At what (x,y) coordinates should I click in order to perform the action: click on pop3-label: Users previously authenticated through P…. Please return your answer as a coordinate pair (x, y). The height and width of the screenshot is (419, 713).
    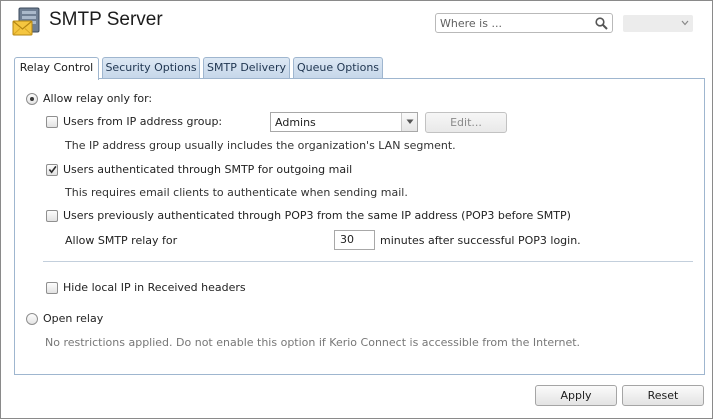
    Looking at the image, I should click on (317, 215).